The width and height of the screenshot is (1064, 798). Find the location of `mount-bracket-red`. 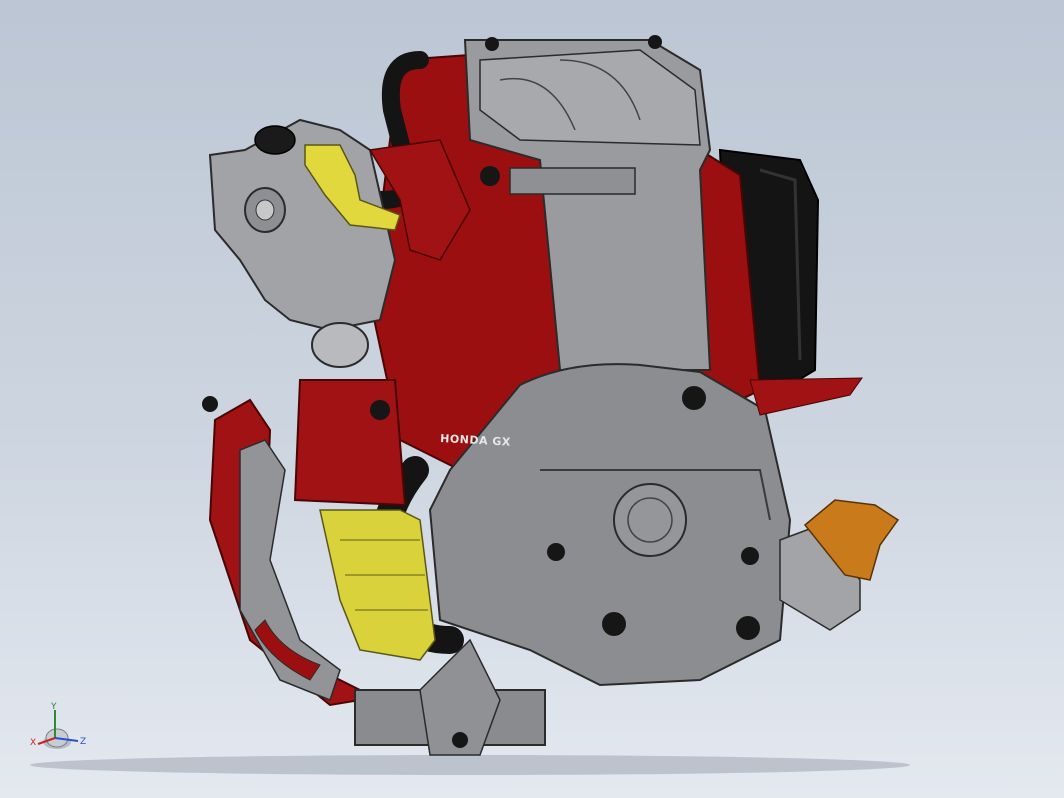

mount-bracket-red is located at coordinates (350, 443).